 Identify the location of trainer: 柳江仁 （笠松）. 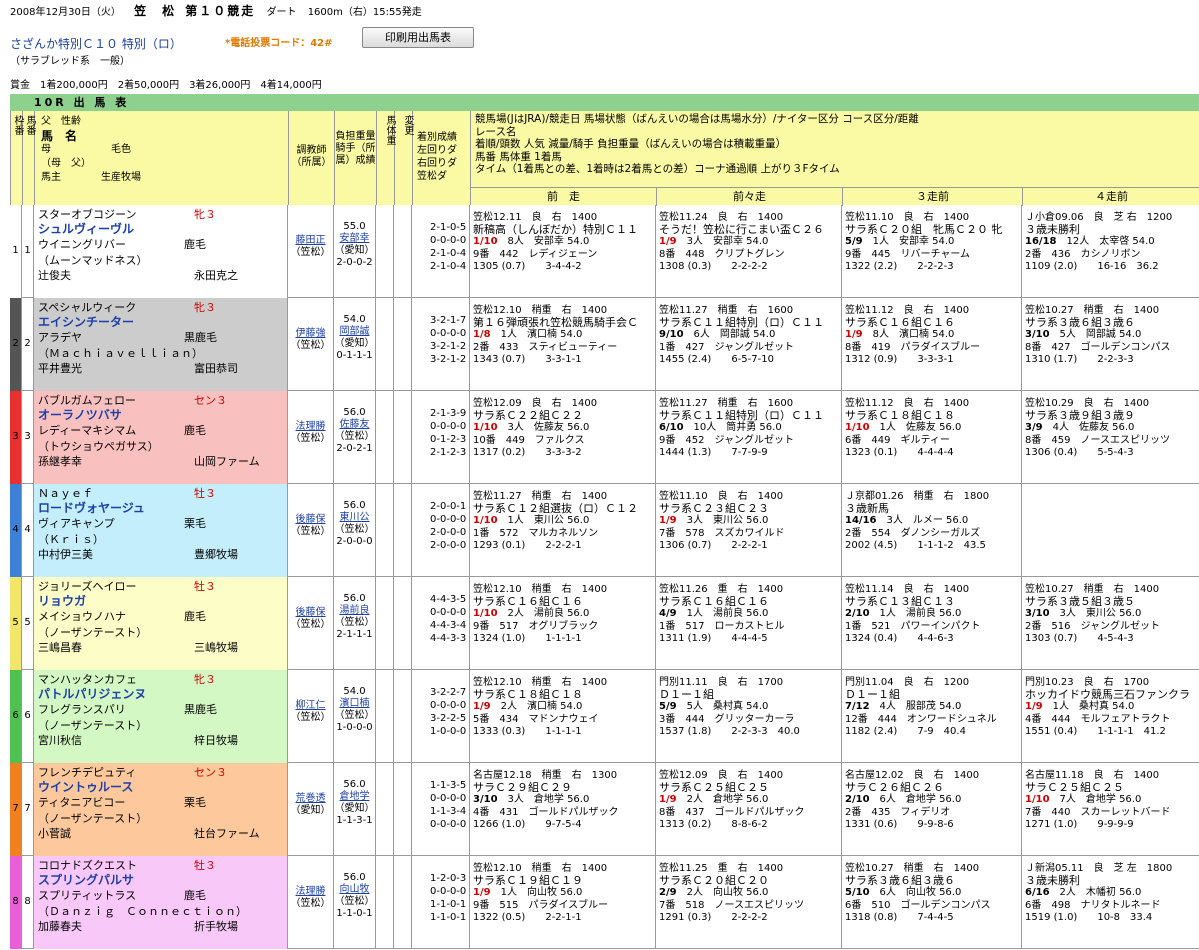
(311, 716).